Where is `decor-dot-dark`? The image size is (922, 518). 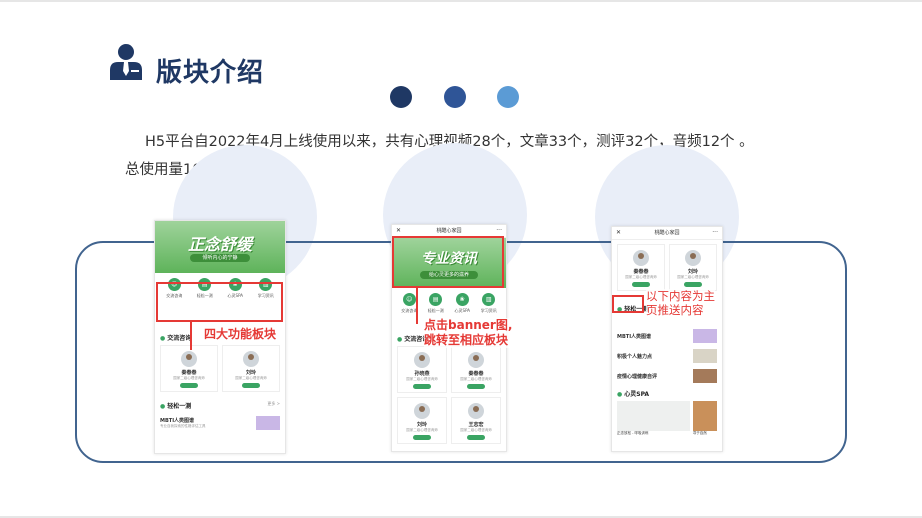
decor-dot-dark is located at coordinates (401, 97).